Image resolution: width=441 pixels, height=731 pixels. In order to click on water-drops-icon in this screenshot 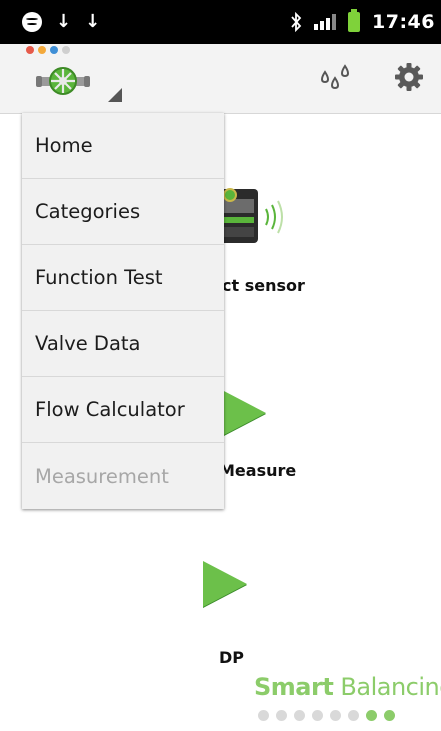, I will do `click(335, 78)`.